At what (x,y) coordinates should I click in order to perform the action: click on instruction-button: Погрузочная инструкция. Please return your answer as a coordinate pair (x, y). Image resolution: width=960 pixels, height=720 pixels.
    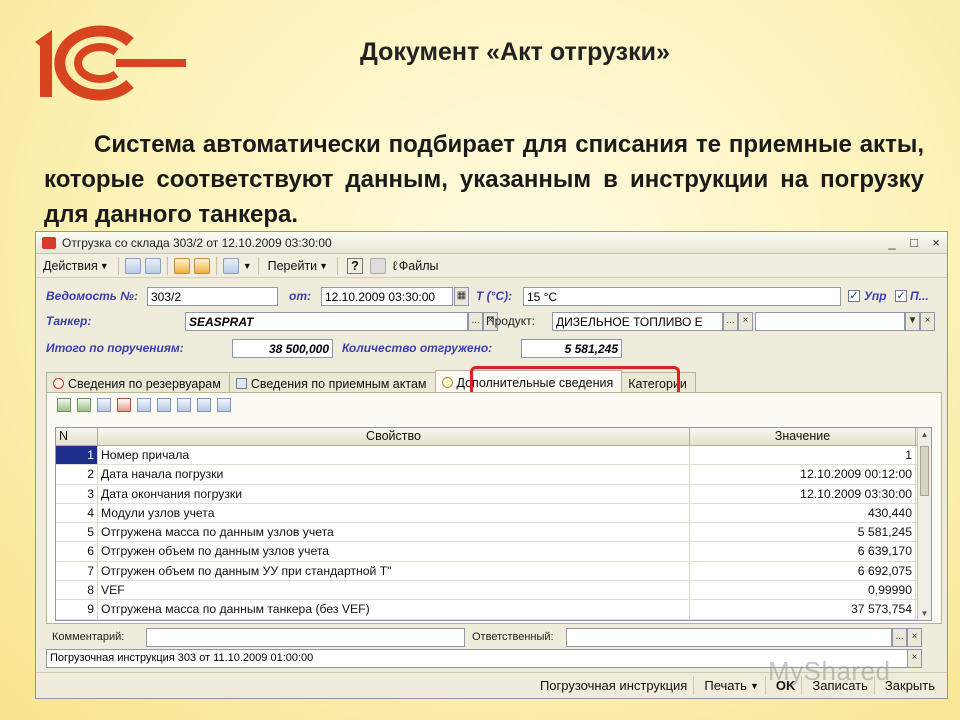
    Looking at the image, I should click on (614, 685).